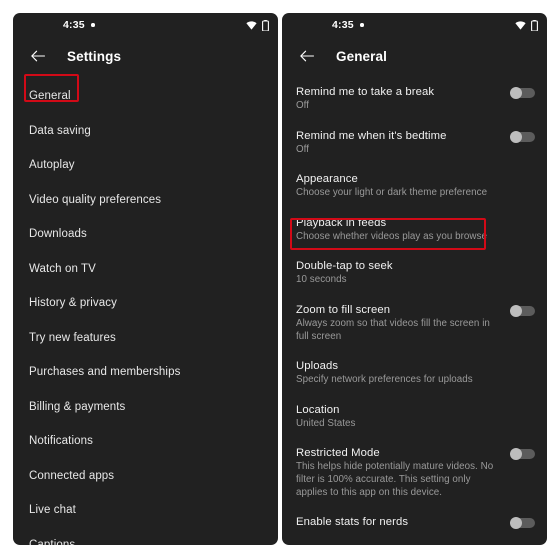 Image resolution: width=560 pixels, height=560 pixels. What do you see at coordinates (398, 143) in the screenshot?
I see `setting-text-block: Remind me when it's bedtime Off` at bounding box center [398, 143].